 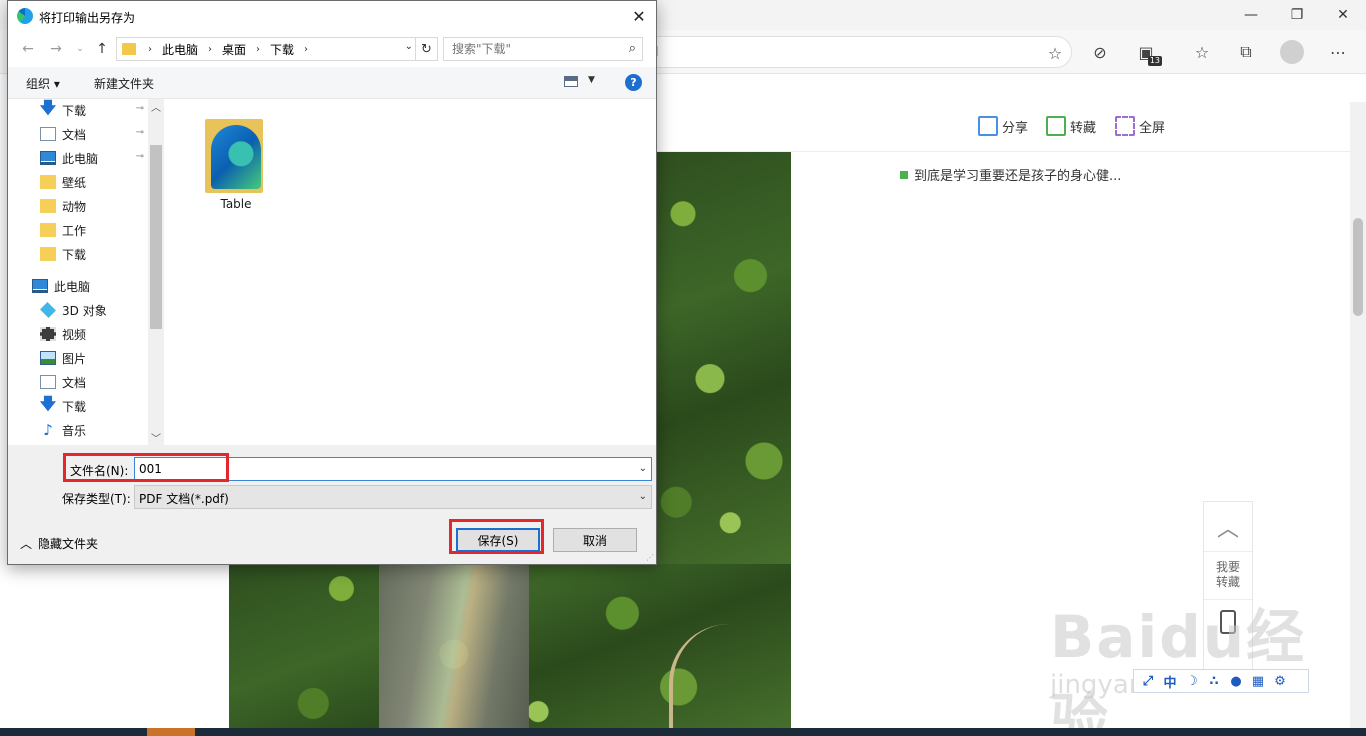 I want to click on ime-toolbar: ⤢ 中 ☽ ∴ ● ▦ ⚙, so click(x=1221, y=681).